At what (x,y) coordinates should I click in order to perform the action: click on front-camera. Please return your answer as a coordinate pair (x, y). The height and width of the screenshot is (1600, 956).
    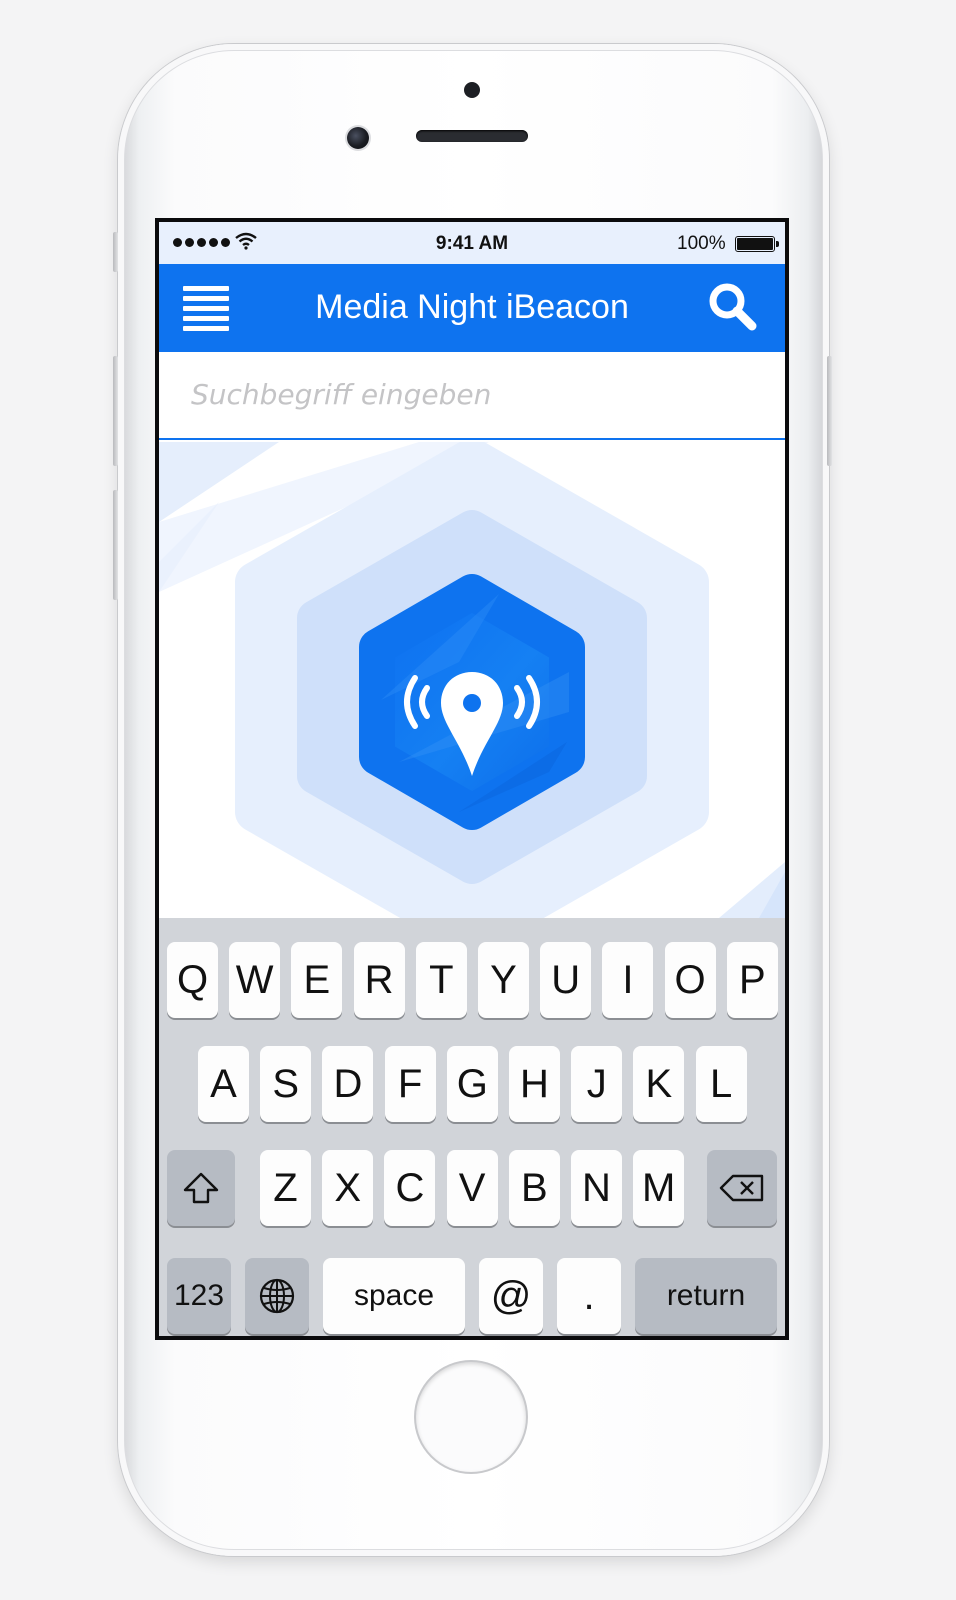
    Looking at the image, I should click on (358, 138).